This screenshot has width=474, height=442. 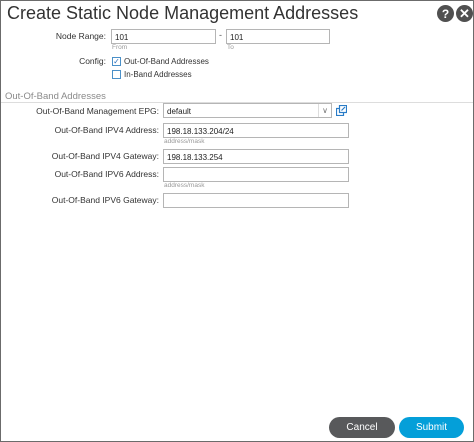 What do you see at coordinates (120, 47) in the screenshot?
I see `node-range-from-sublabel: From` at bounding box center [120, 47].